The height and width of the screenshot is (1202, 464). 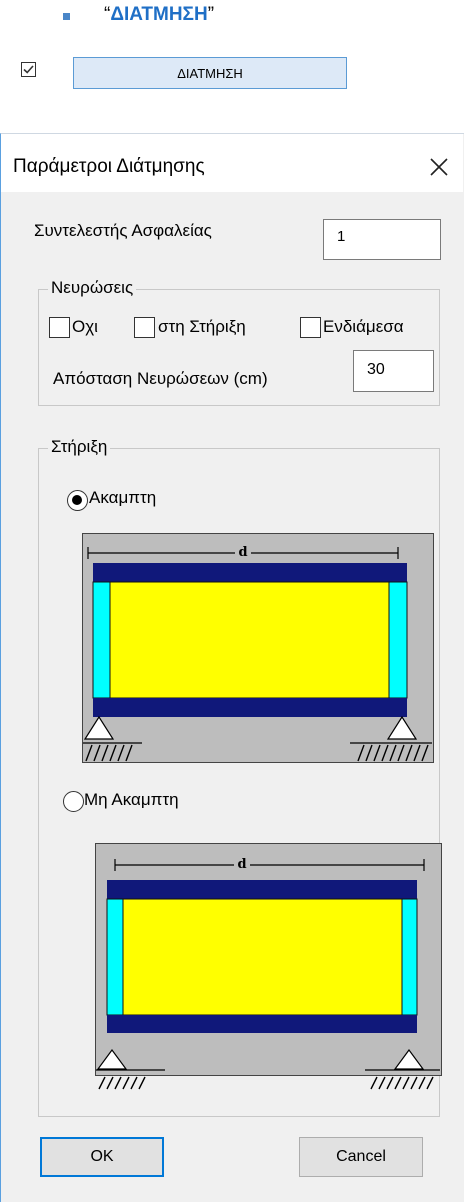 What do you see at coordinates (210, 73) in the screenshot?
I see `shear-button: ΔΙΑΤΜΗΣΗ` at bounding box center [210, 73].